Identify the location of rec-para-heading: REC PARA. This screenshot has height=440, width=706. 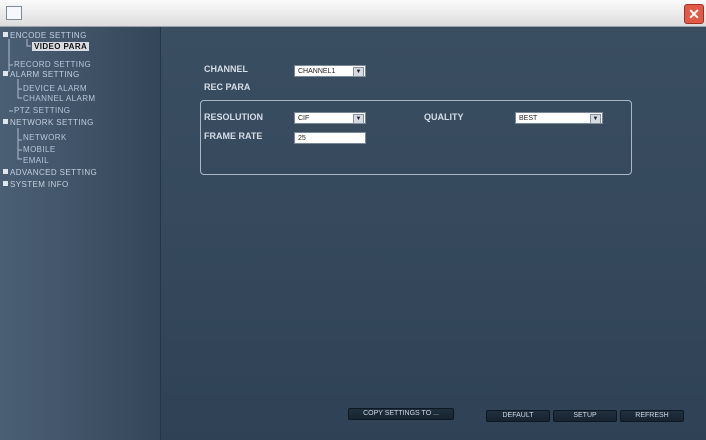
(227, 87).